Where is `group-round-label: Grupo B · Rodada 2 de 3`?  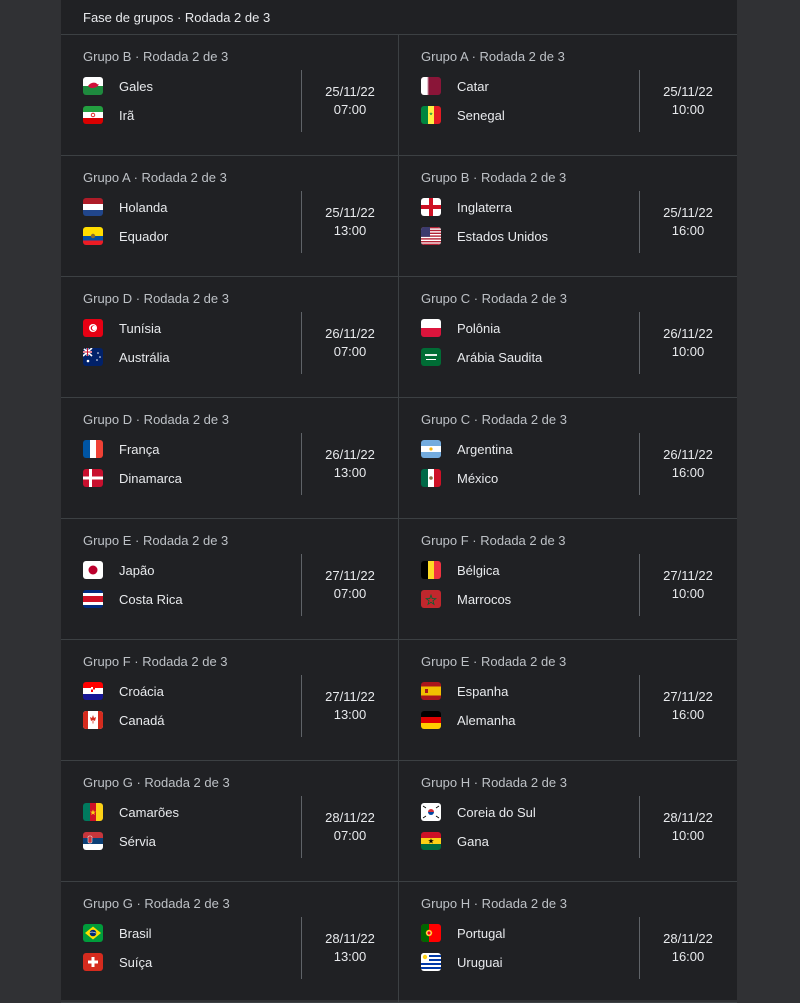 group-round-label: Grupo B · Rodada 2 de 3 is located at coordinates (156, 56).